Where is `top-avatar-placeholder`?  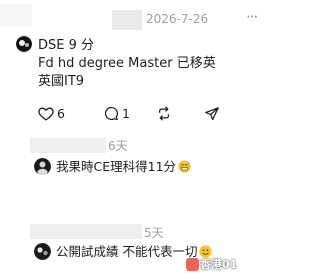 top-avatar-placeholder is located at coordinates (16, 15).